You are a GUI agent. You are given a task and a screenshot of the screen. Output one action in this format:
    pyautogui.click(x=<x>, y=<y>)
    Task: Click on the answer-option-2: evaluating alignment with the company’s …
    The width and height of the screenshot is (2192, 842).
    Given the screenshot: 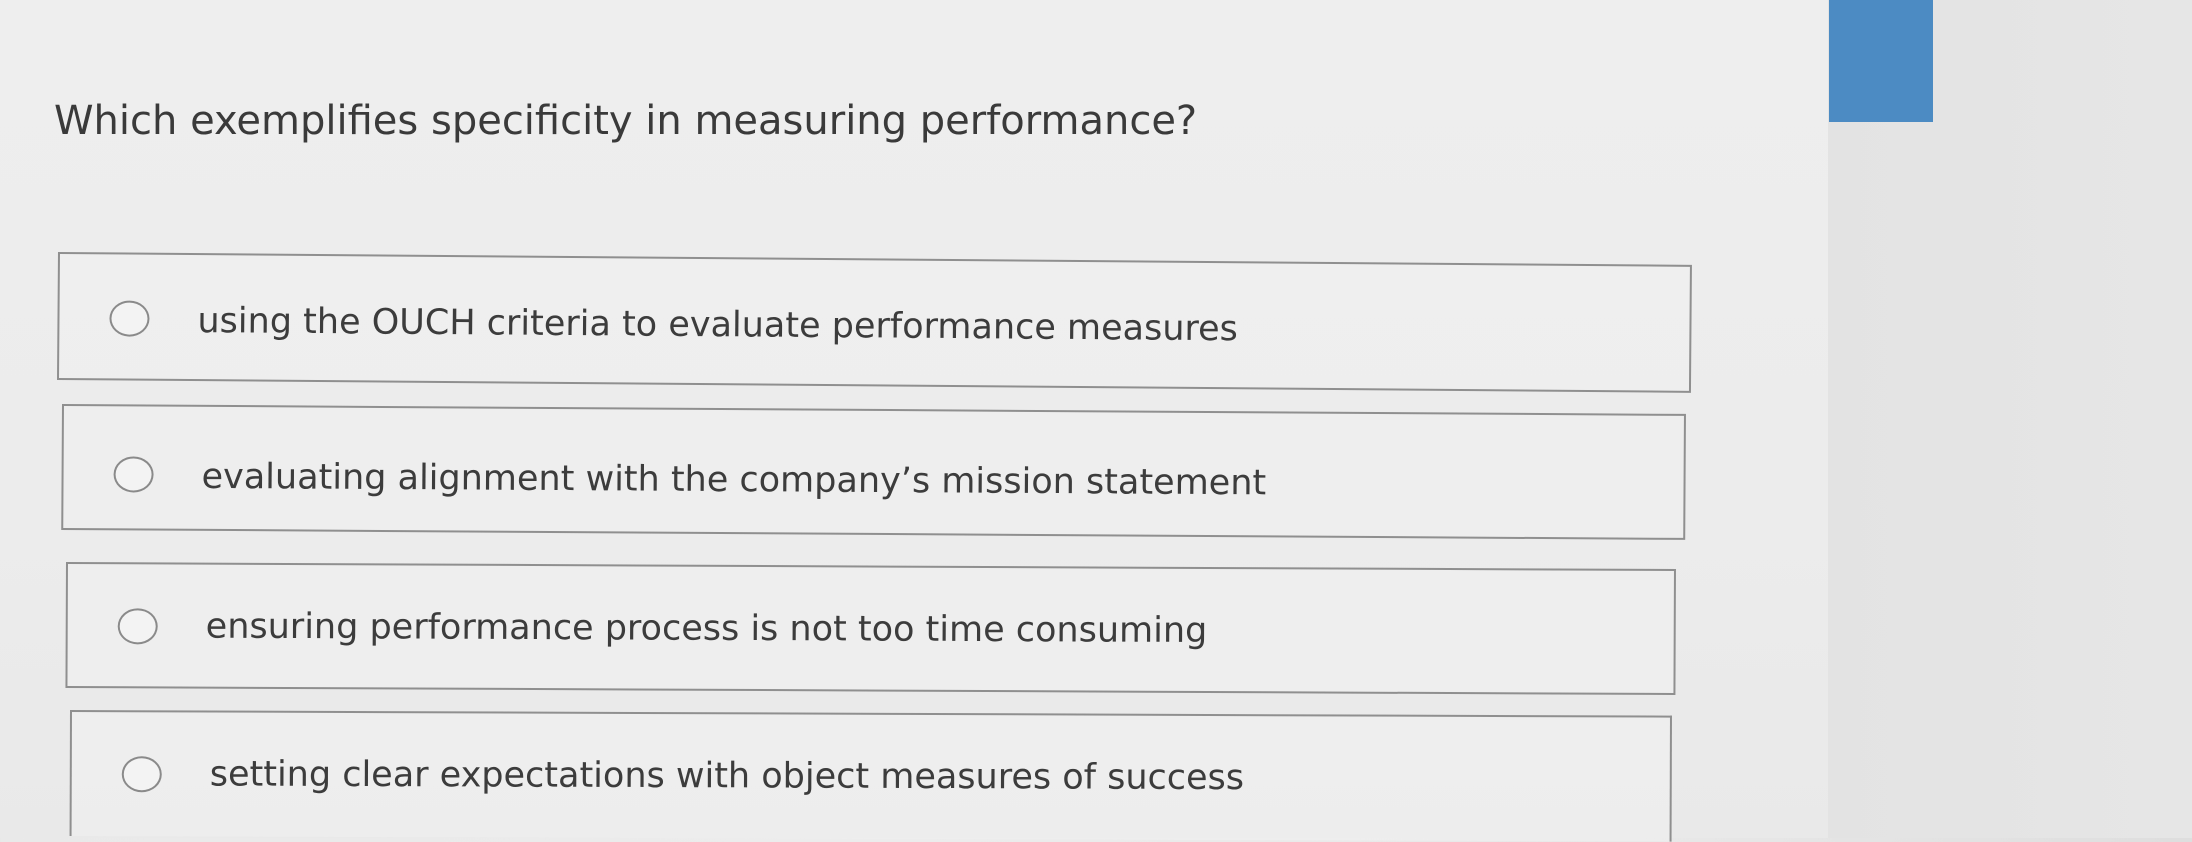 What is the action you would take?
    pyautogui.click(x=873, y=472)
    